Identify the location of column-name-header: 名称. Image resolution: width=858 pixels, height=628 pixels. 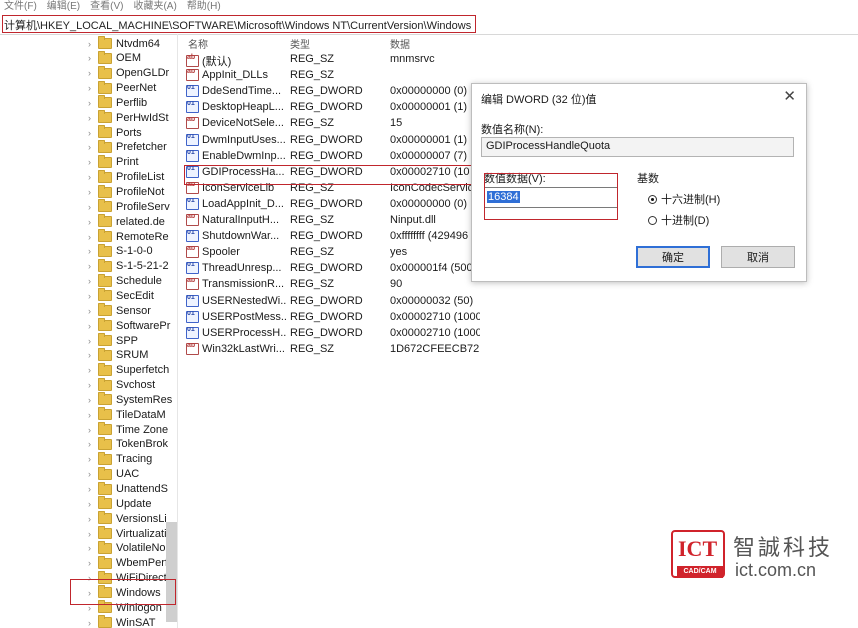
(198, 43).